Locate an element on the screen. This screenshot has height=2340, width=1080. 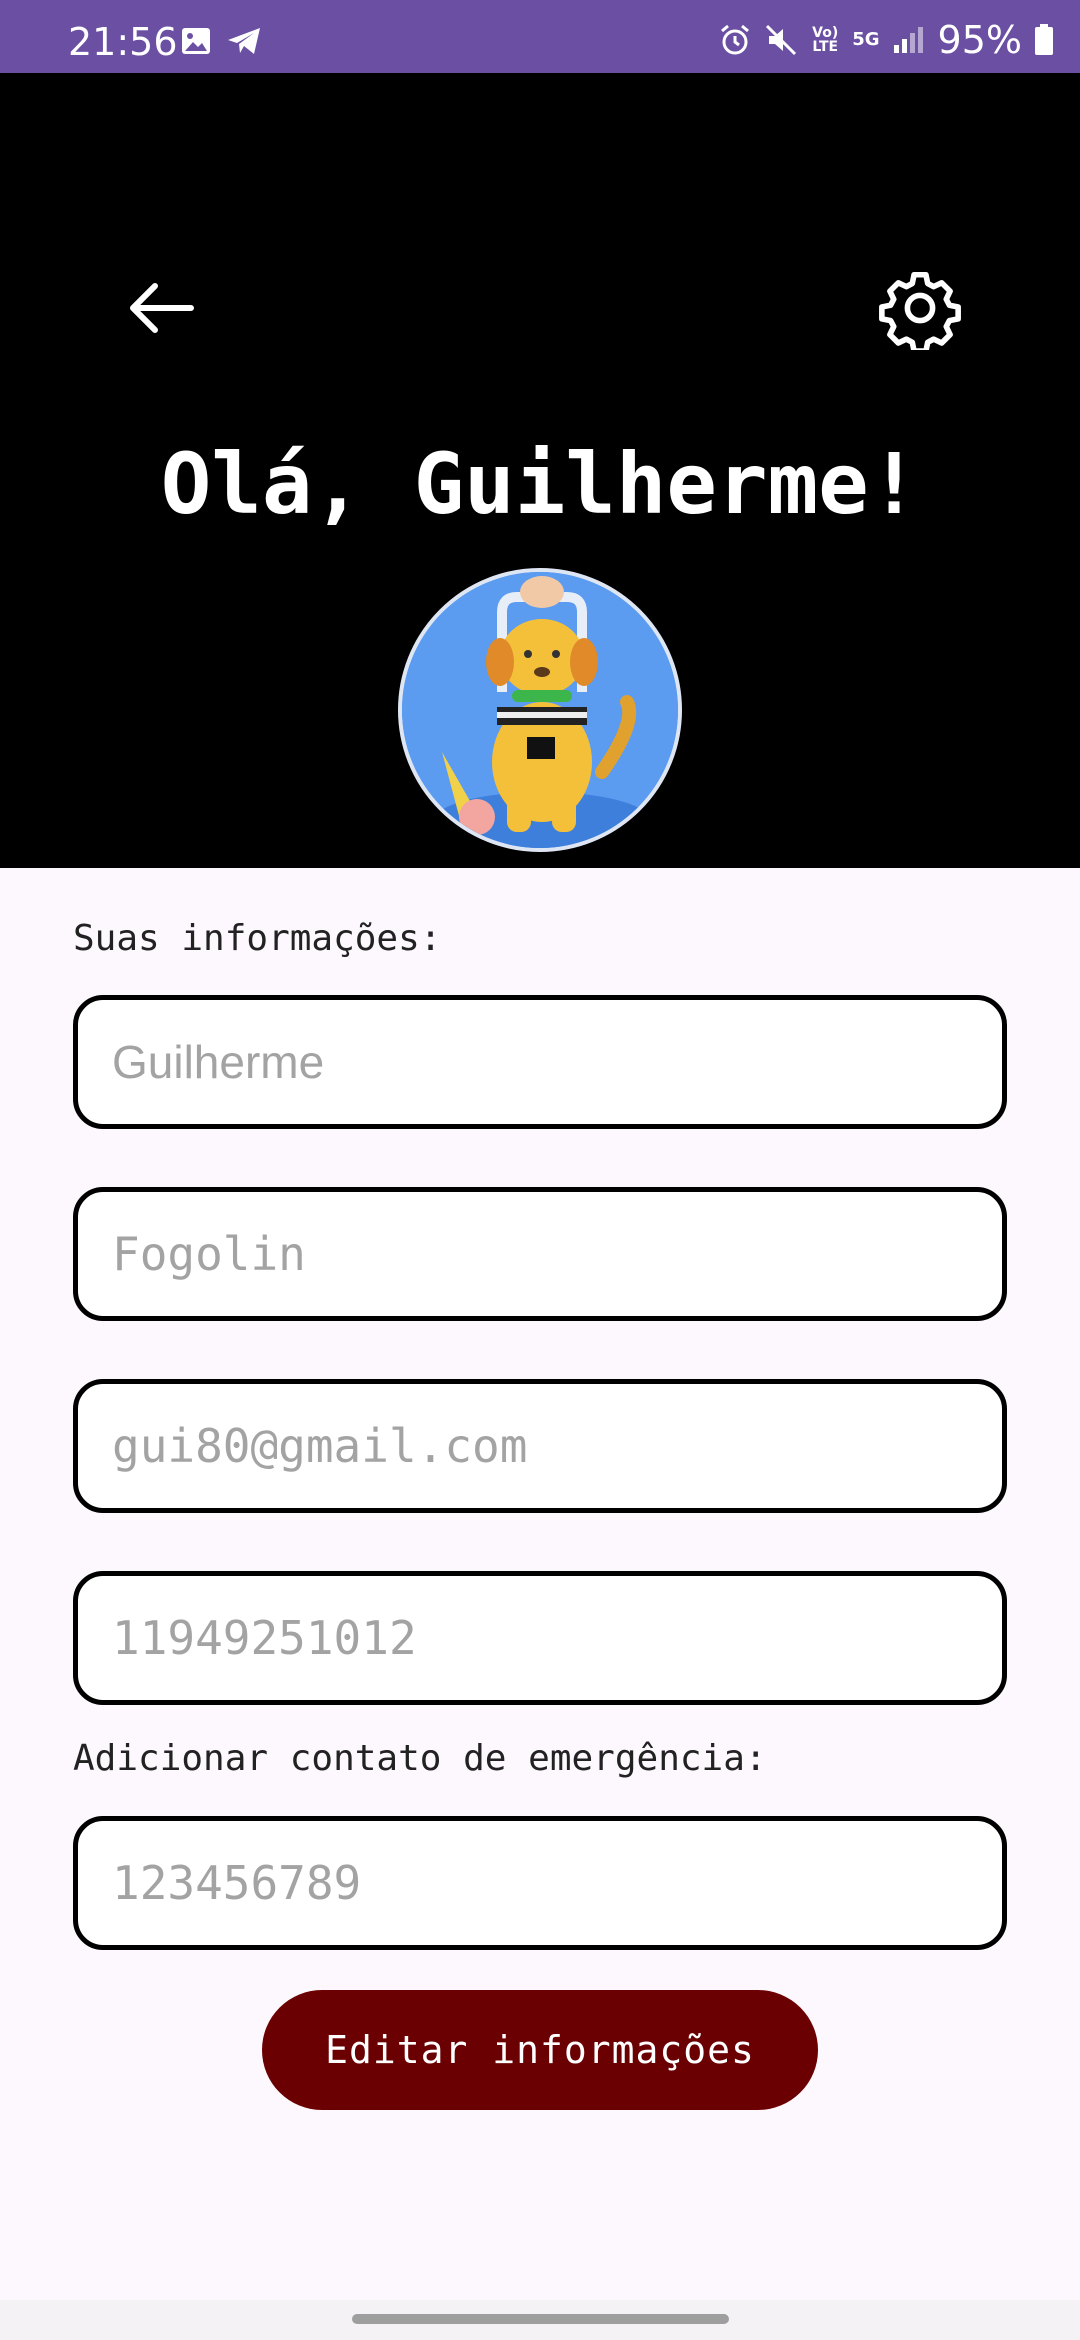
edit-info-button: Editar informações is located at coordinates (540, 2050).